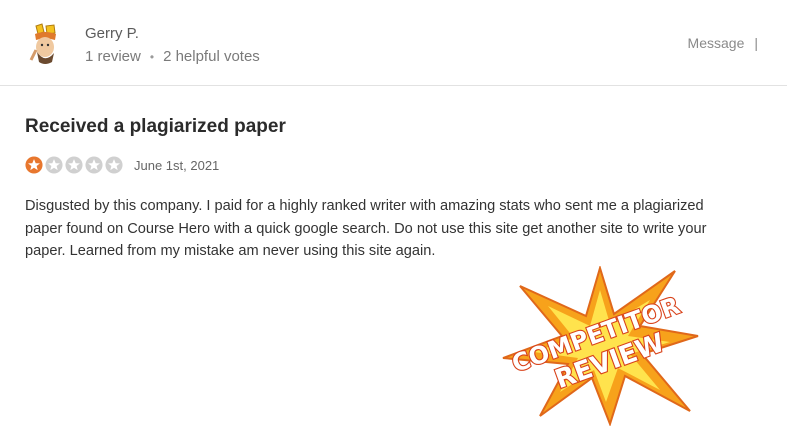 The width and height of the screenshot is (787, 437). What do you see at coordinates (113, 56) in the screenshot?
I see `review-count: 1 review` at bounding box center [113, 56].